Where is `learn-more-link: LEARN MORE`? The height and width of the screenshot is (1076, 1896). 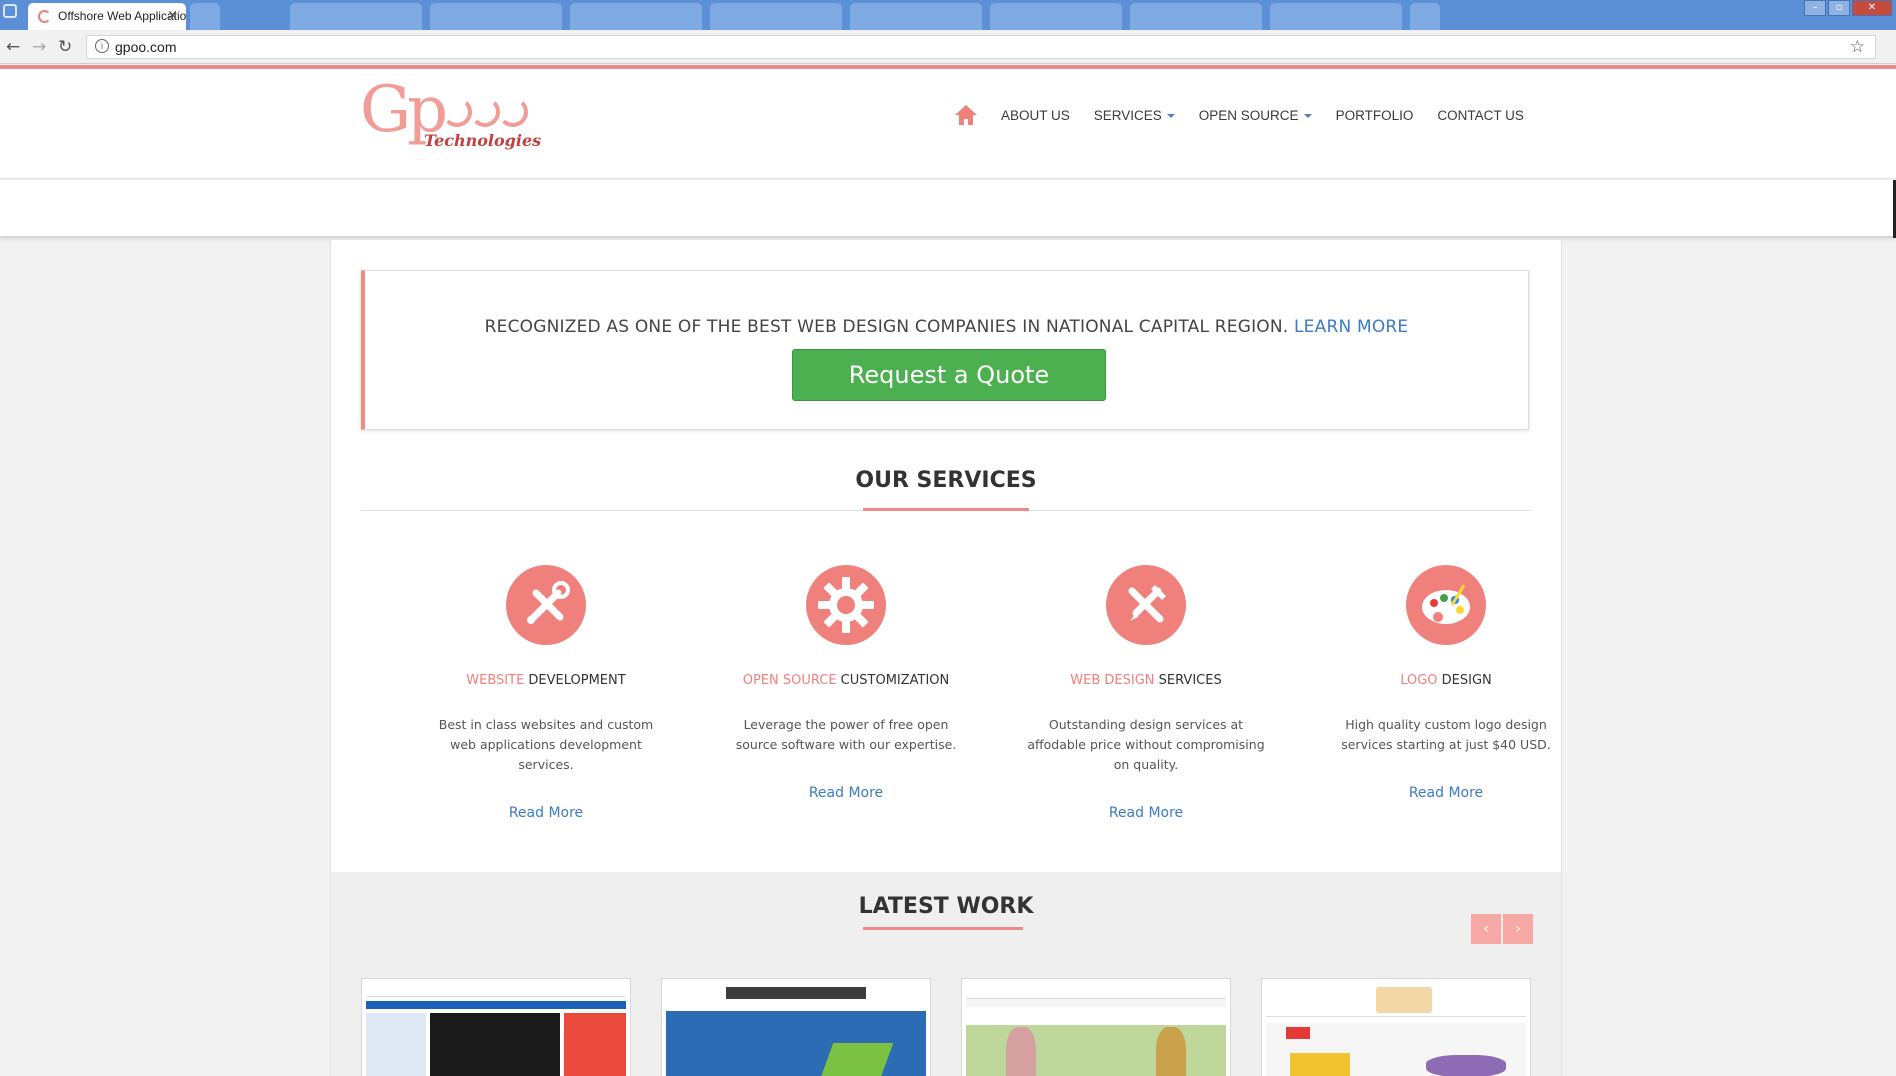 learn-more-link: LEARN MORE is located at coordinates (1351, 327).